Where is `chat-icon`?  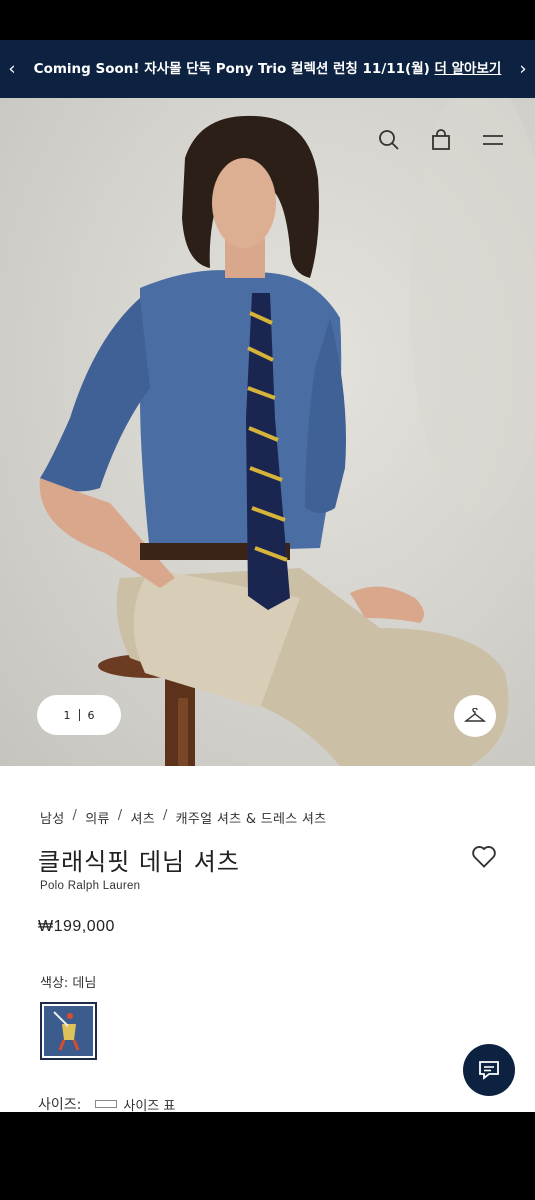
chat-icon is located at coordinates (489, 1070).